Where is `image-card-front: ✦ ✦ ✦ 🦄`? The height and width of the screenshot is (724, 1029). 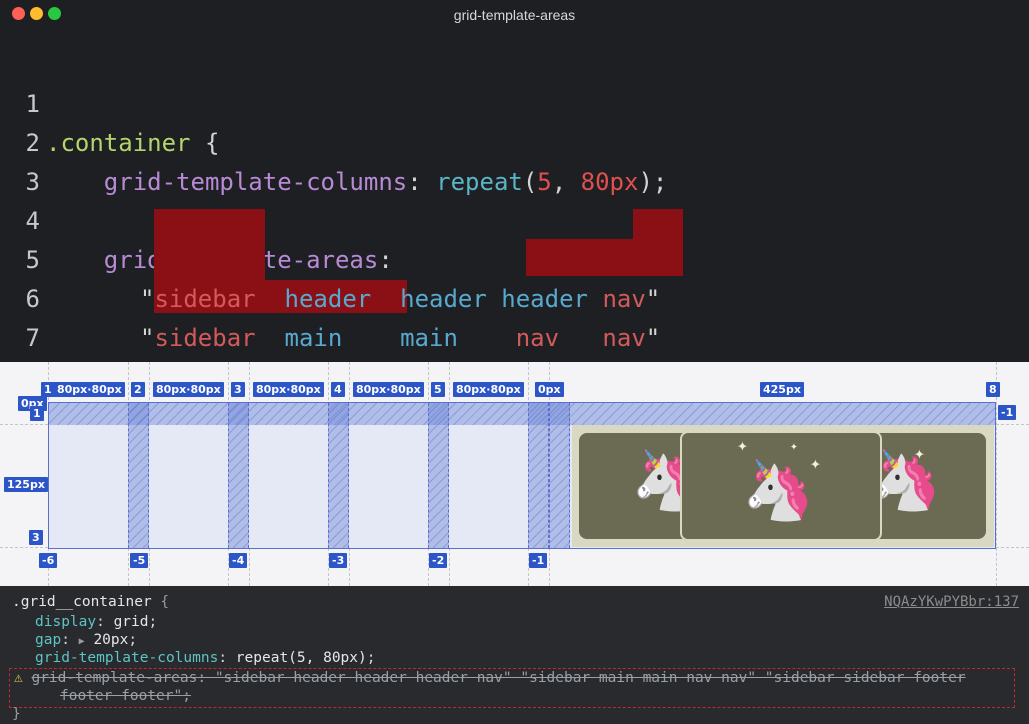 image-card-front: ✦ ✦ ✦ 🦄 is located at coordinates (781, 486).